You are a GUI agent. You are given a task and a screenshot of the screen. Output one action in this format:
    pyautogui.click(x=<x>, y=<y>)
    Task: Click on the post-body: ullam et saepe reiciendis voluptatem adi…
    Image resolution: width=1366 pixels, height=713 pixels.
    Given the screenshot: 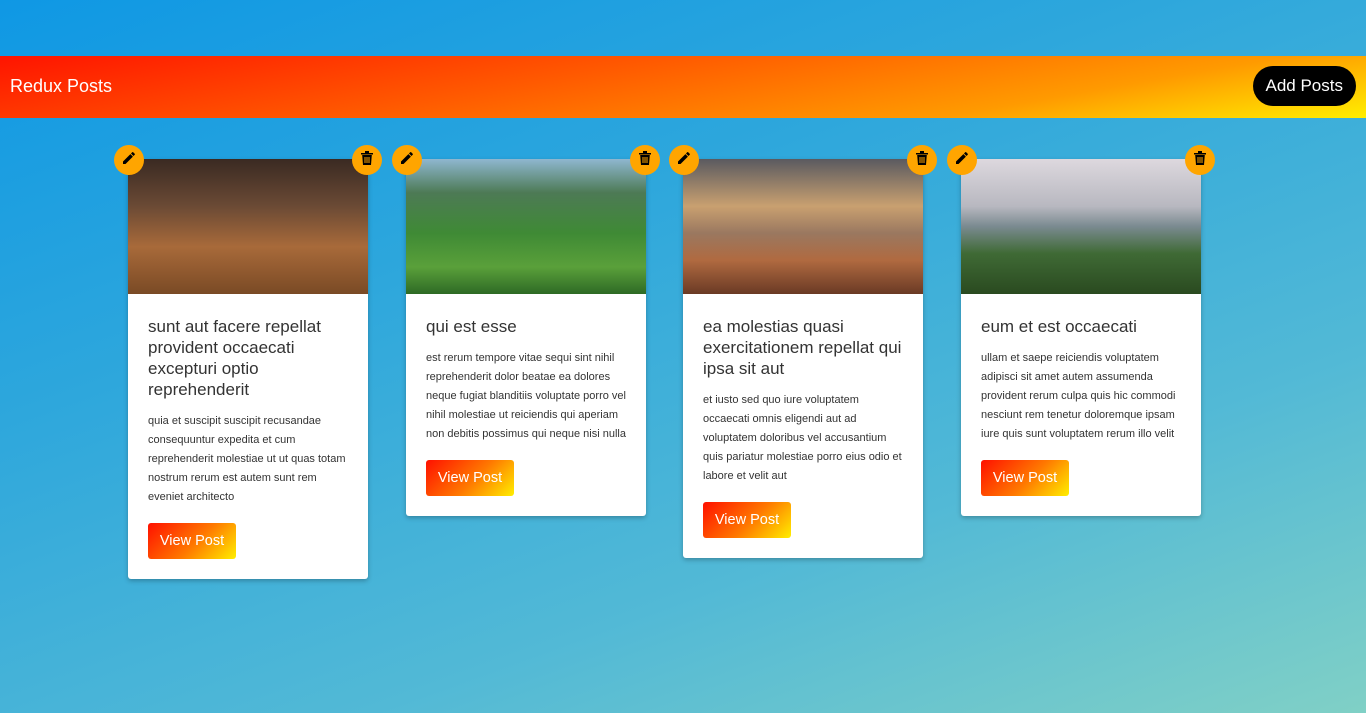 What is the action you would take?
    pyautogui.click(x=1078, y=396)
    